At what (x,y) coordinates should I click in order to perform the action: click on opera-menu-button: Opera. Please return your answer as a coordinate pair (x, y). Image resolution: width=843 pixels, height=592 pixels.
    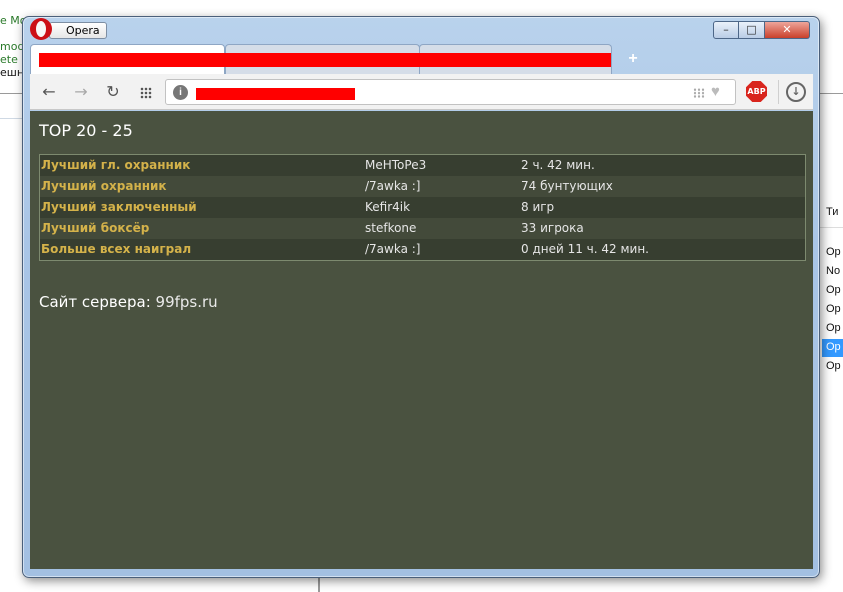
    Looking at the image, I should click on (78, 30).